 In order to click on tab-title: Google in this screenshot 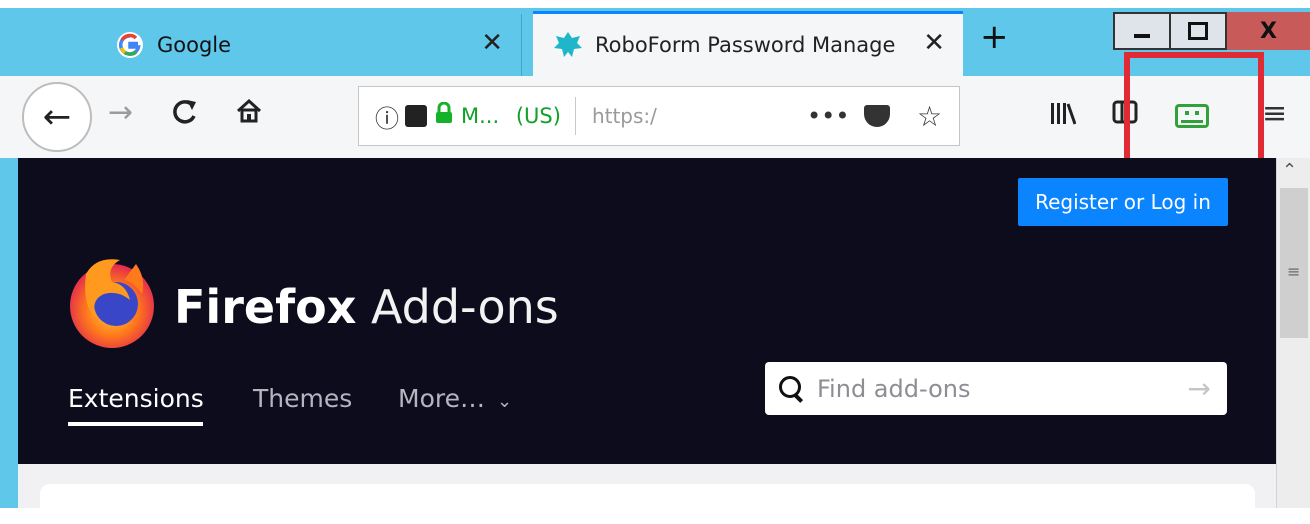, I will do `click(194, 45)`.